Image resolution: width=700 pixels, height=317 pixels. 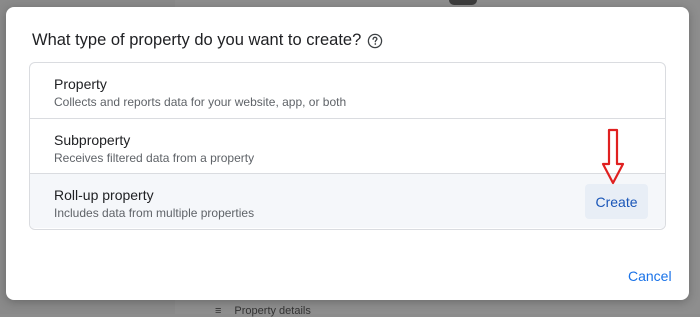 What do you see at coordinates (650, 276) in the screenshot?
I see `cancel-button: Cancel` at bounding box center [650, 276].